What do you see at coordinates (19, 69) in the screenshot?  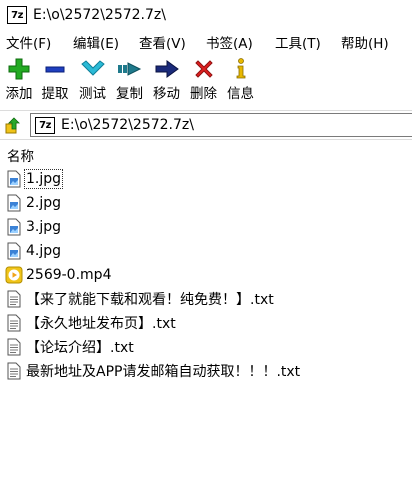 I see `add-icon` at bounding box center [19, 69].